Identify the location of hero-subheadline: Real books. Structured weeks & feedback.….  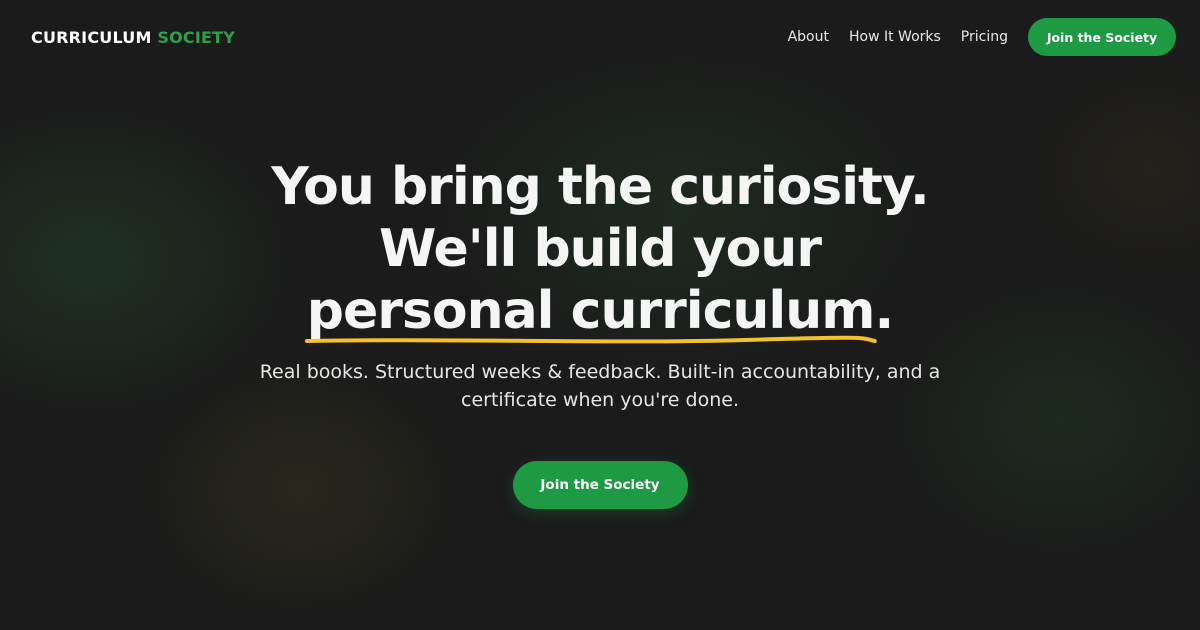
(600, 386).